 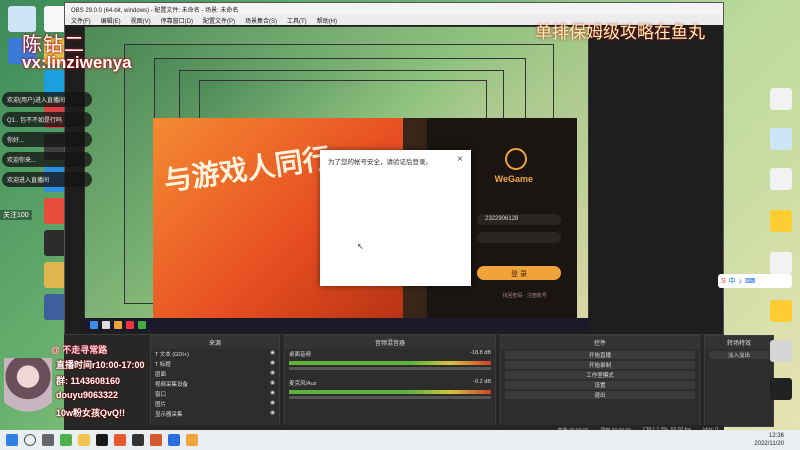 I want to click on mic-icon: ♪, so click(x=741, y=281).